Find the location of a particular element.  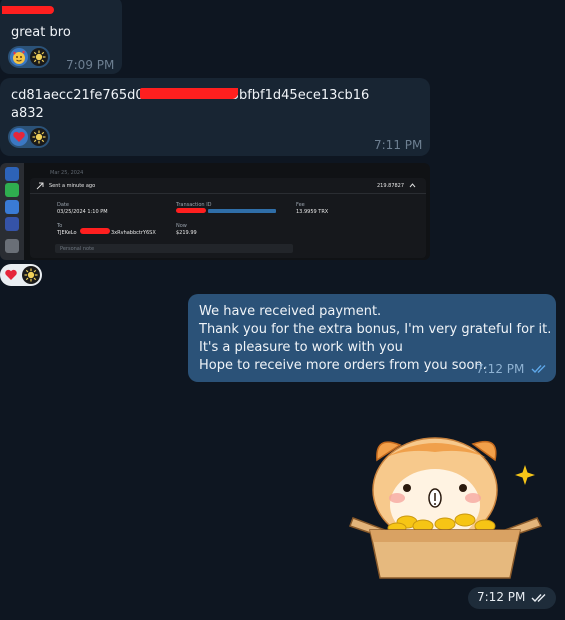

fee-label: Fee is located at coordinates (300, 205).